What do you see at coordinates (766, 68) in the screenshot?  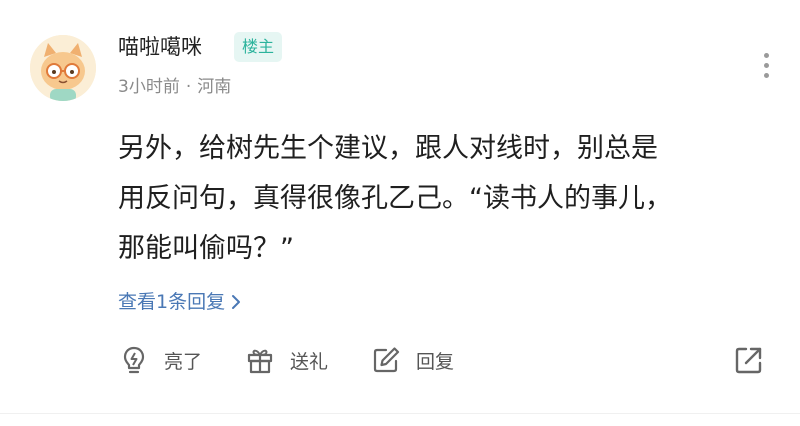 I see `more-options-button` at bounding box center [766, 68].